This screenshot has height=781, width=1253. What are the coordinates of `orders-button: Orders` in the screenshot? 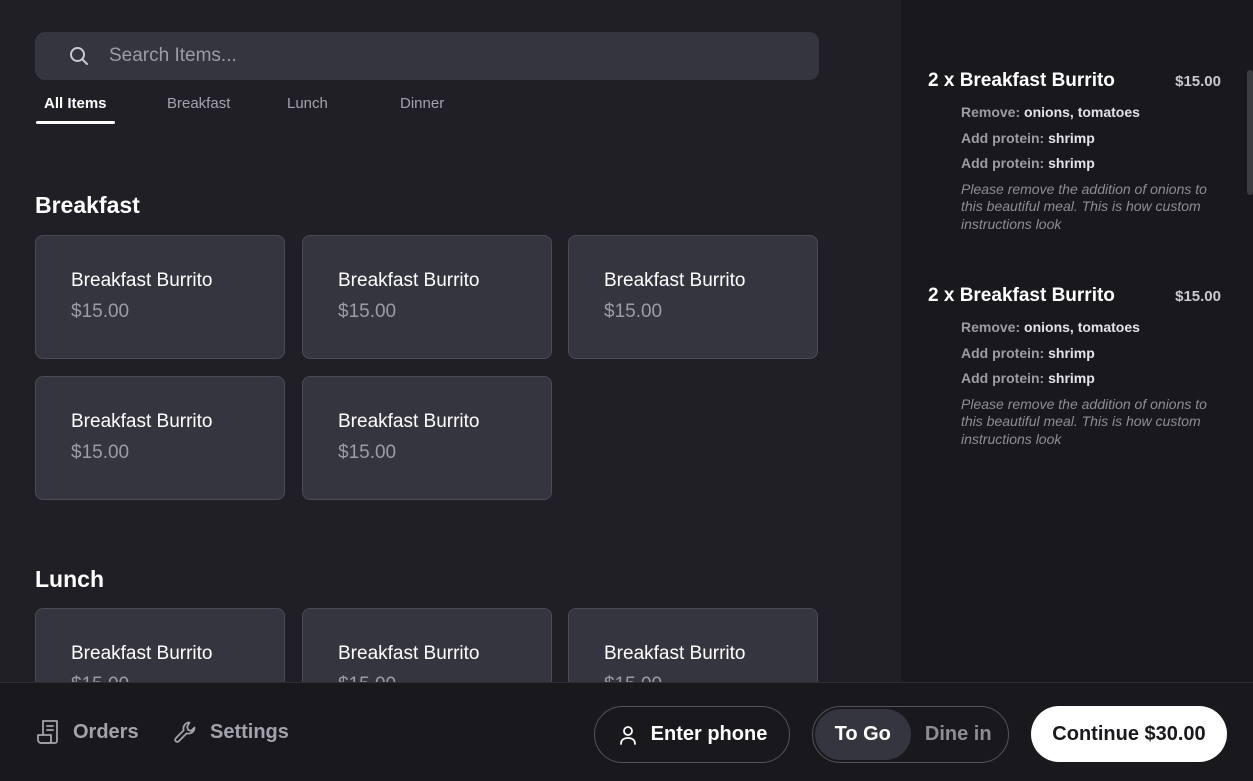 It's located at (87, 732).